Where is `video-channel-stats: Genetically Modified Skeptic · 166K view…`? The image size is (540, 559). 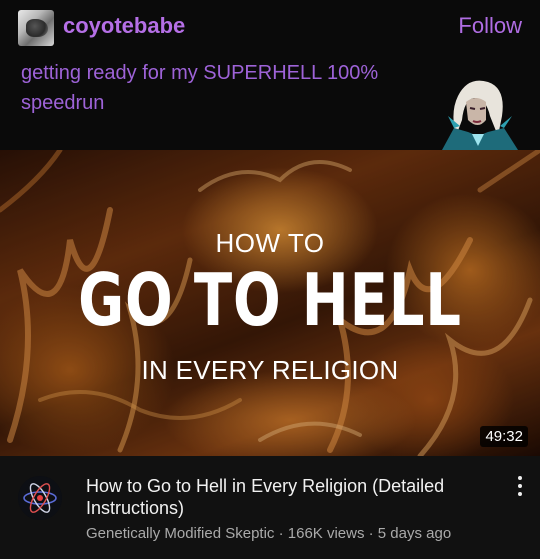 video-channel-stats: Genetically Modified Skeptic · 166K view… is located at coordinates (268, 533).